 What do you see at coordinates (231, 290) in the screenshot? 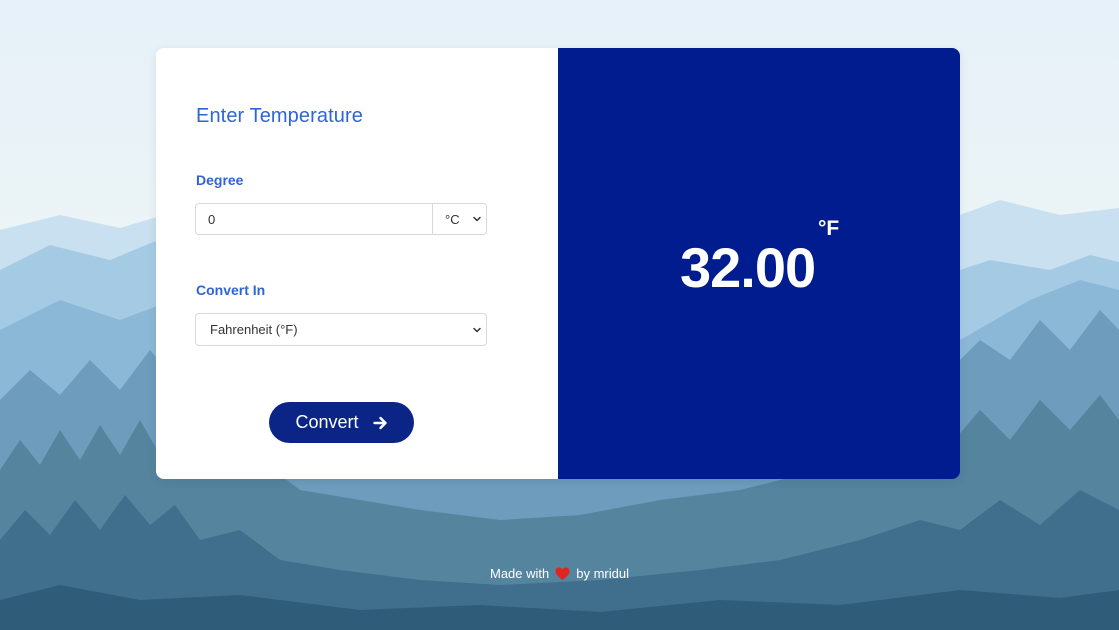
I see `convert-in-label: Convert In` at bounding box center [231, 290].